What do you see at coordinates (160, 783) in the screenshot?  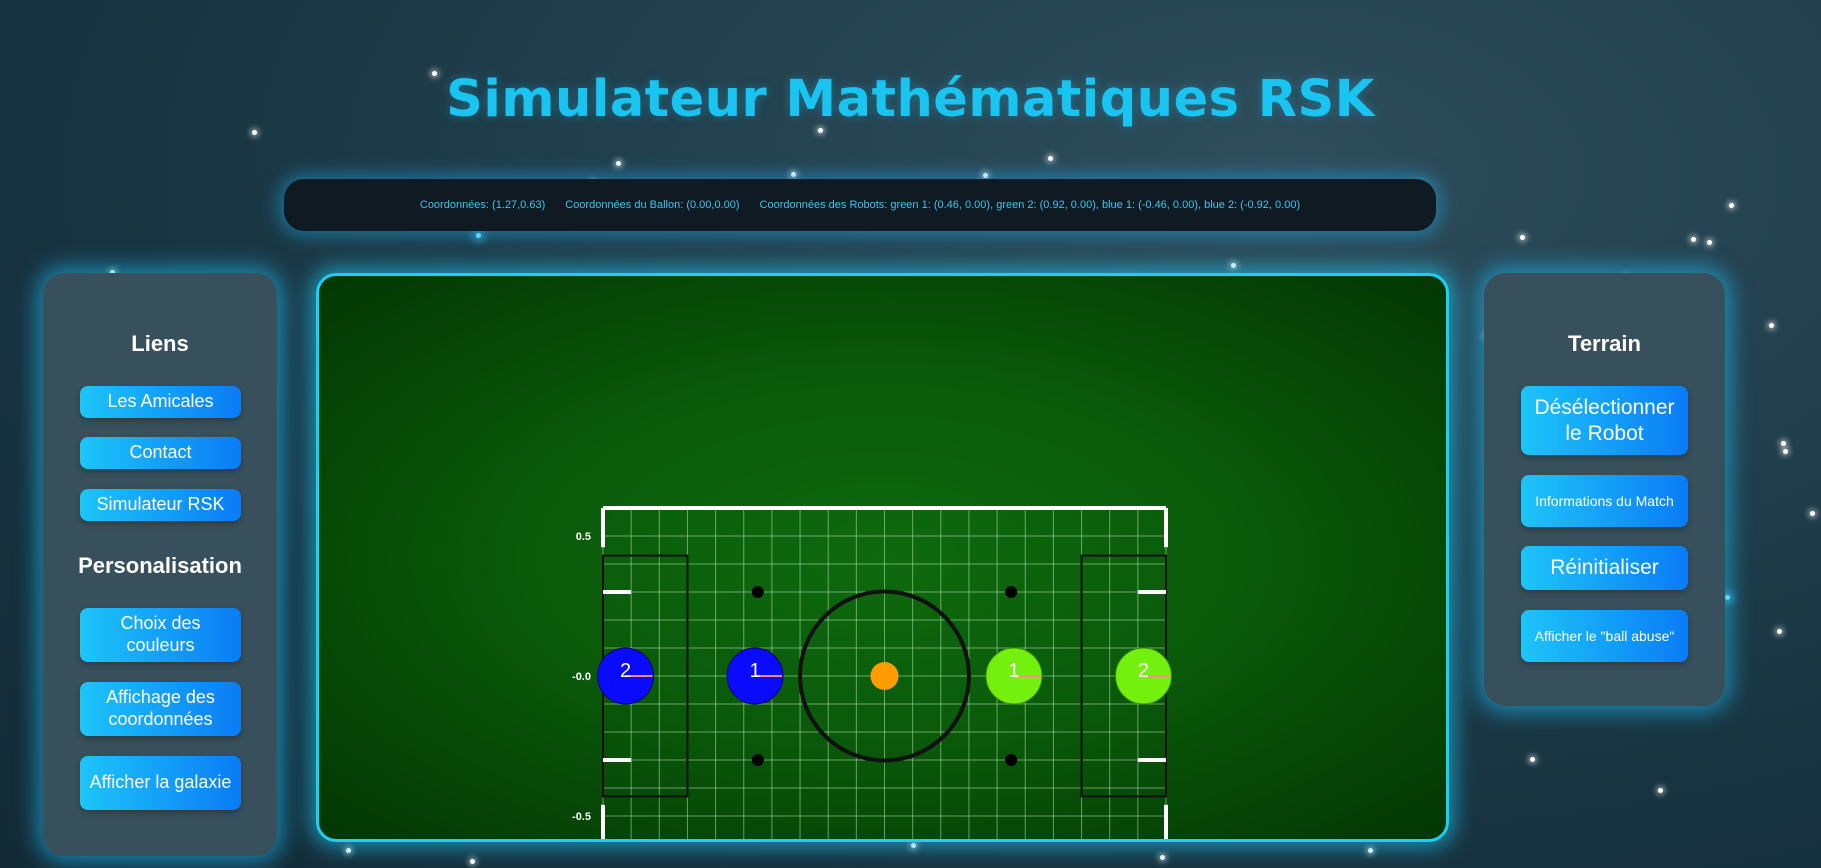 I see `show-galaxy-button: Afficher la galaxie` at bounding box center [160, 783].